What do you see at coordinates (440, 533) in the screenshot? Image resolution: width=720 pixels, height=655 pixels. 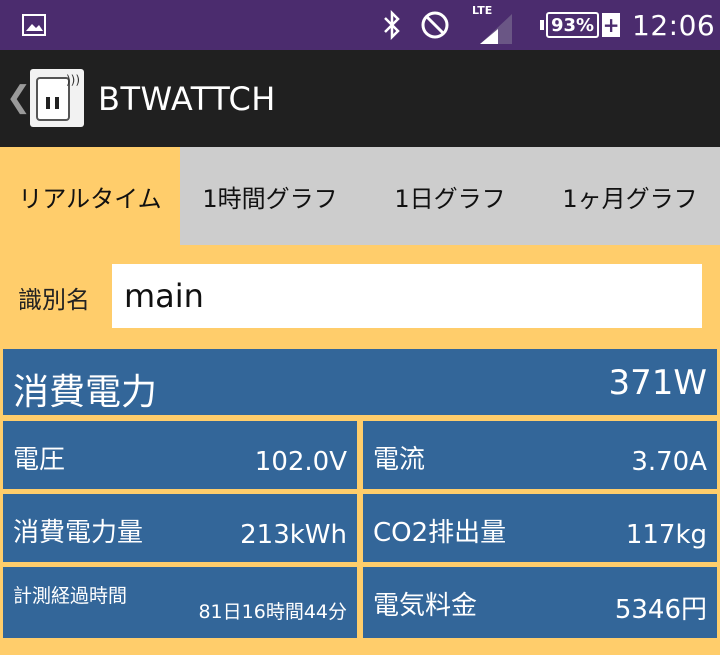 I see `co2-label: CO2排出量` at bounding box center [440, 533].